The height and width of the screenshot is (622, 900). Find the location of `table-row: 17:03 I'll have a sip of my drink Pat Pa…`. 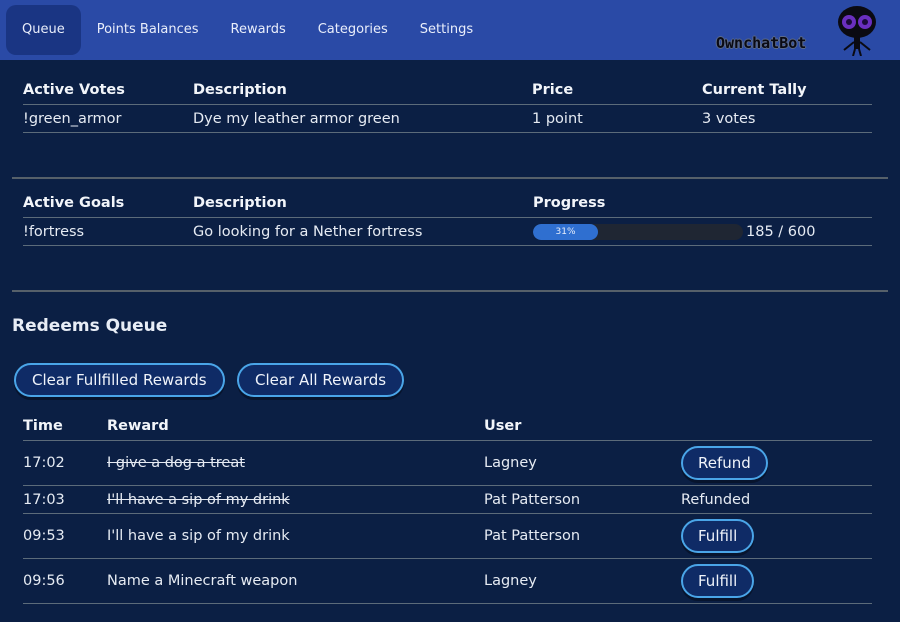

table-row: 17:03 I'll have a sip of my drink Pat Pa… is located at coordinates (447, 499).